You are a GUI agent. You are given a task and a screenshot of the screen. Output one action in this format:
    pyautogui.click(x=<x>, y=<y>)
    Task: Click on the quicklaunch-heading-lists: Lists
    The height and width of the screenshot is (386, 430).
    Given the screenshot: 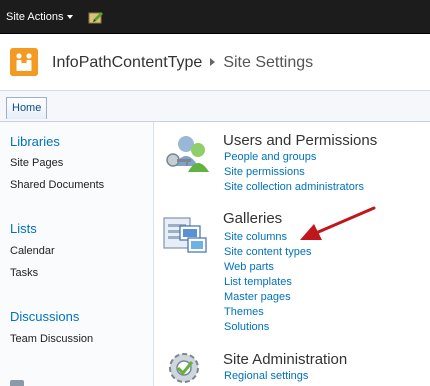 What is the action you would take?
    pyautogui.click(x=23, y=228)
    